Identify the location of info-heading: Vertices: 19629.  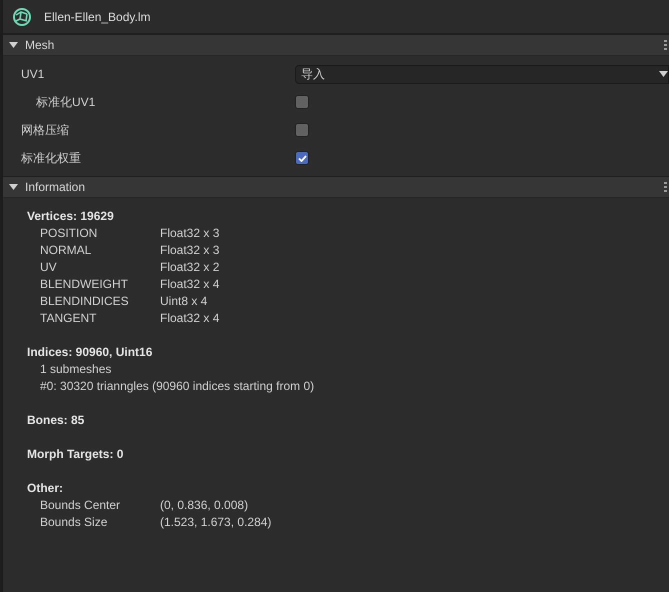
(70, 216).